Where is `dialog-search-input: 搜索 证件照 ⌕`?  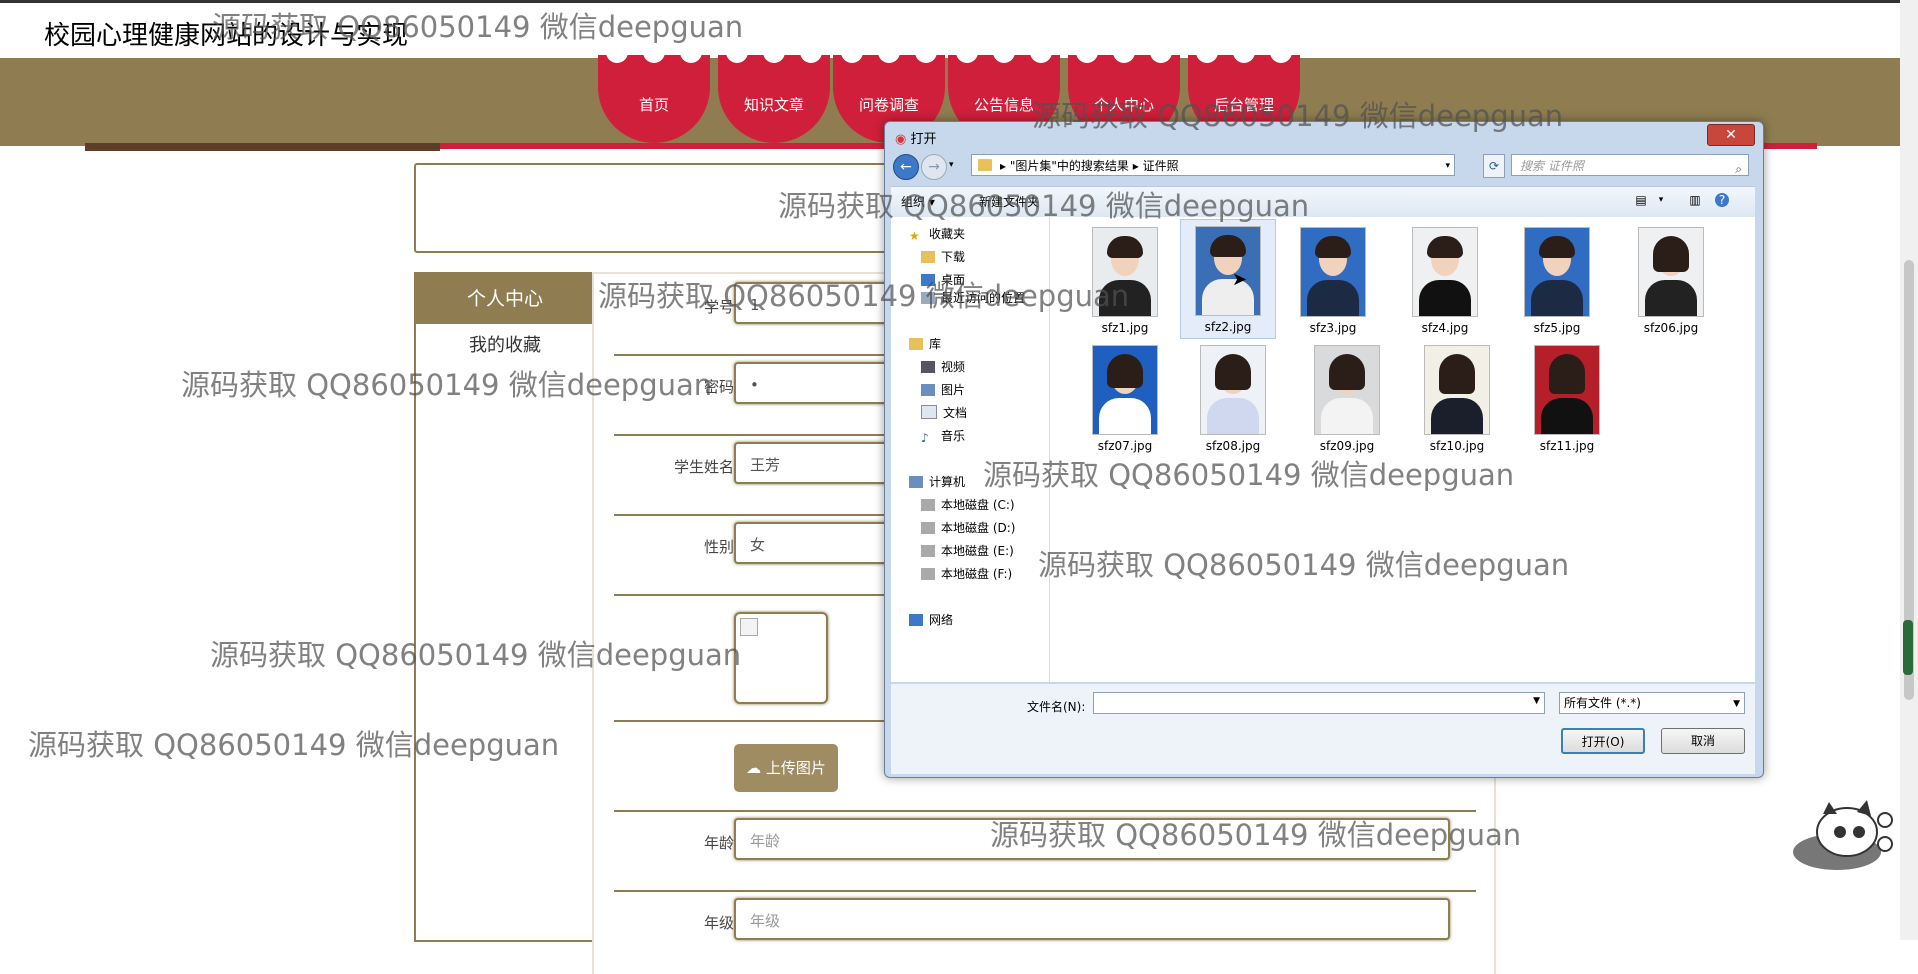 dialog-search-input: 搜索 证件照 ⌕ is located at coordinates (1630, 165).